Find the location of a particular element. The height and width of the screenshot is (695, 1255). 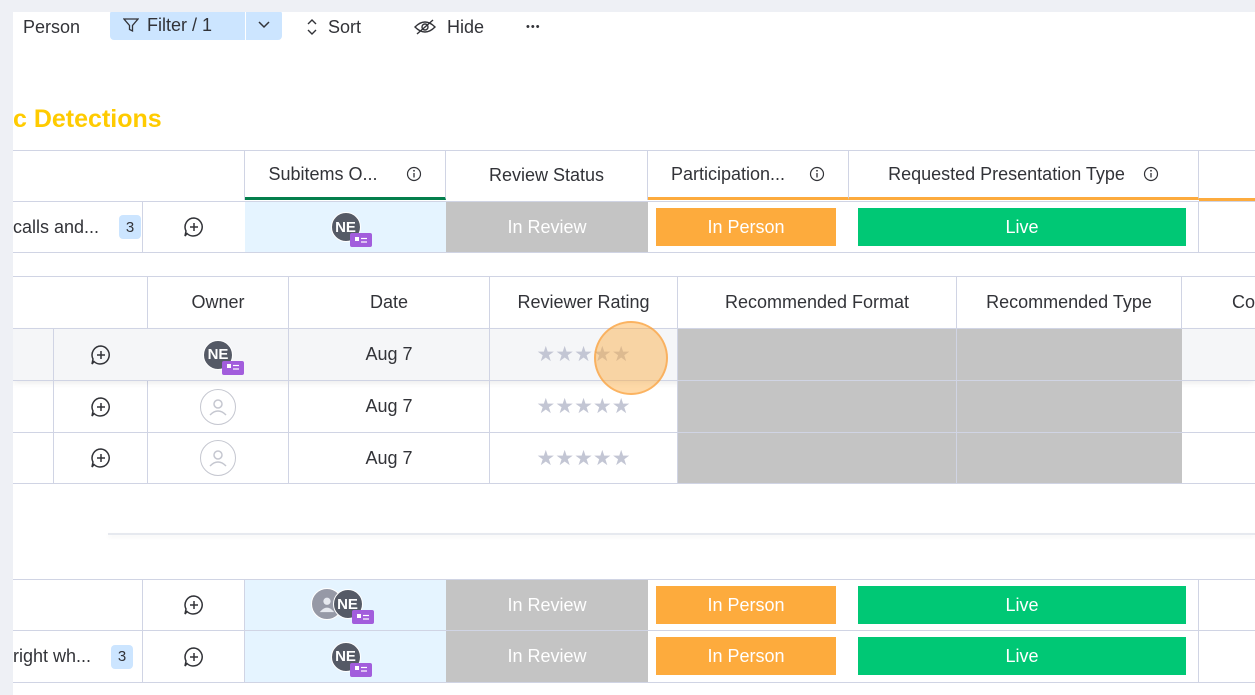

subitem-owner-cell: NE is located at coordinates (218, 354).